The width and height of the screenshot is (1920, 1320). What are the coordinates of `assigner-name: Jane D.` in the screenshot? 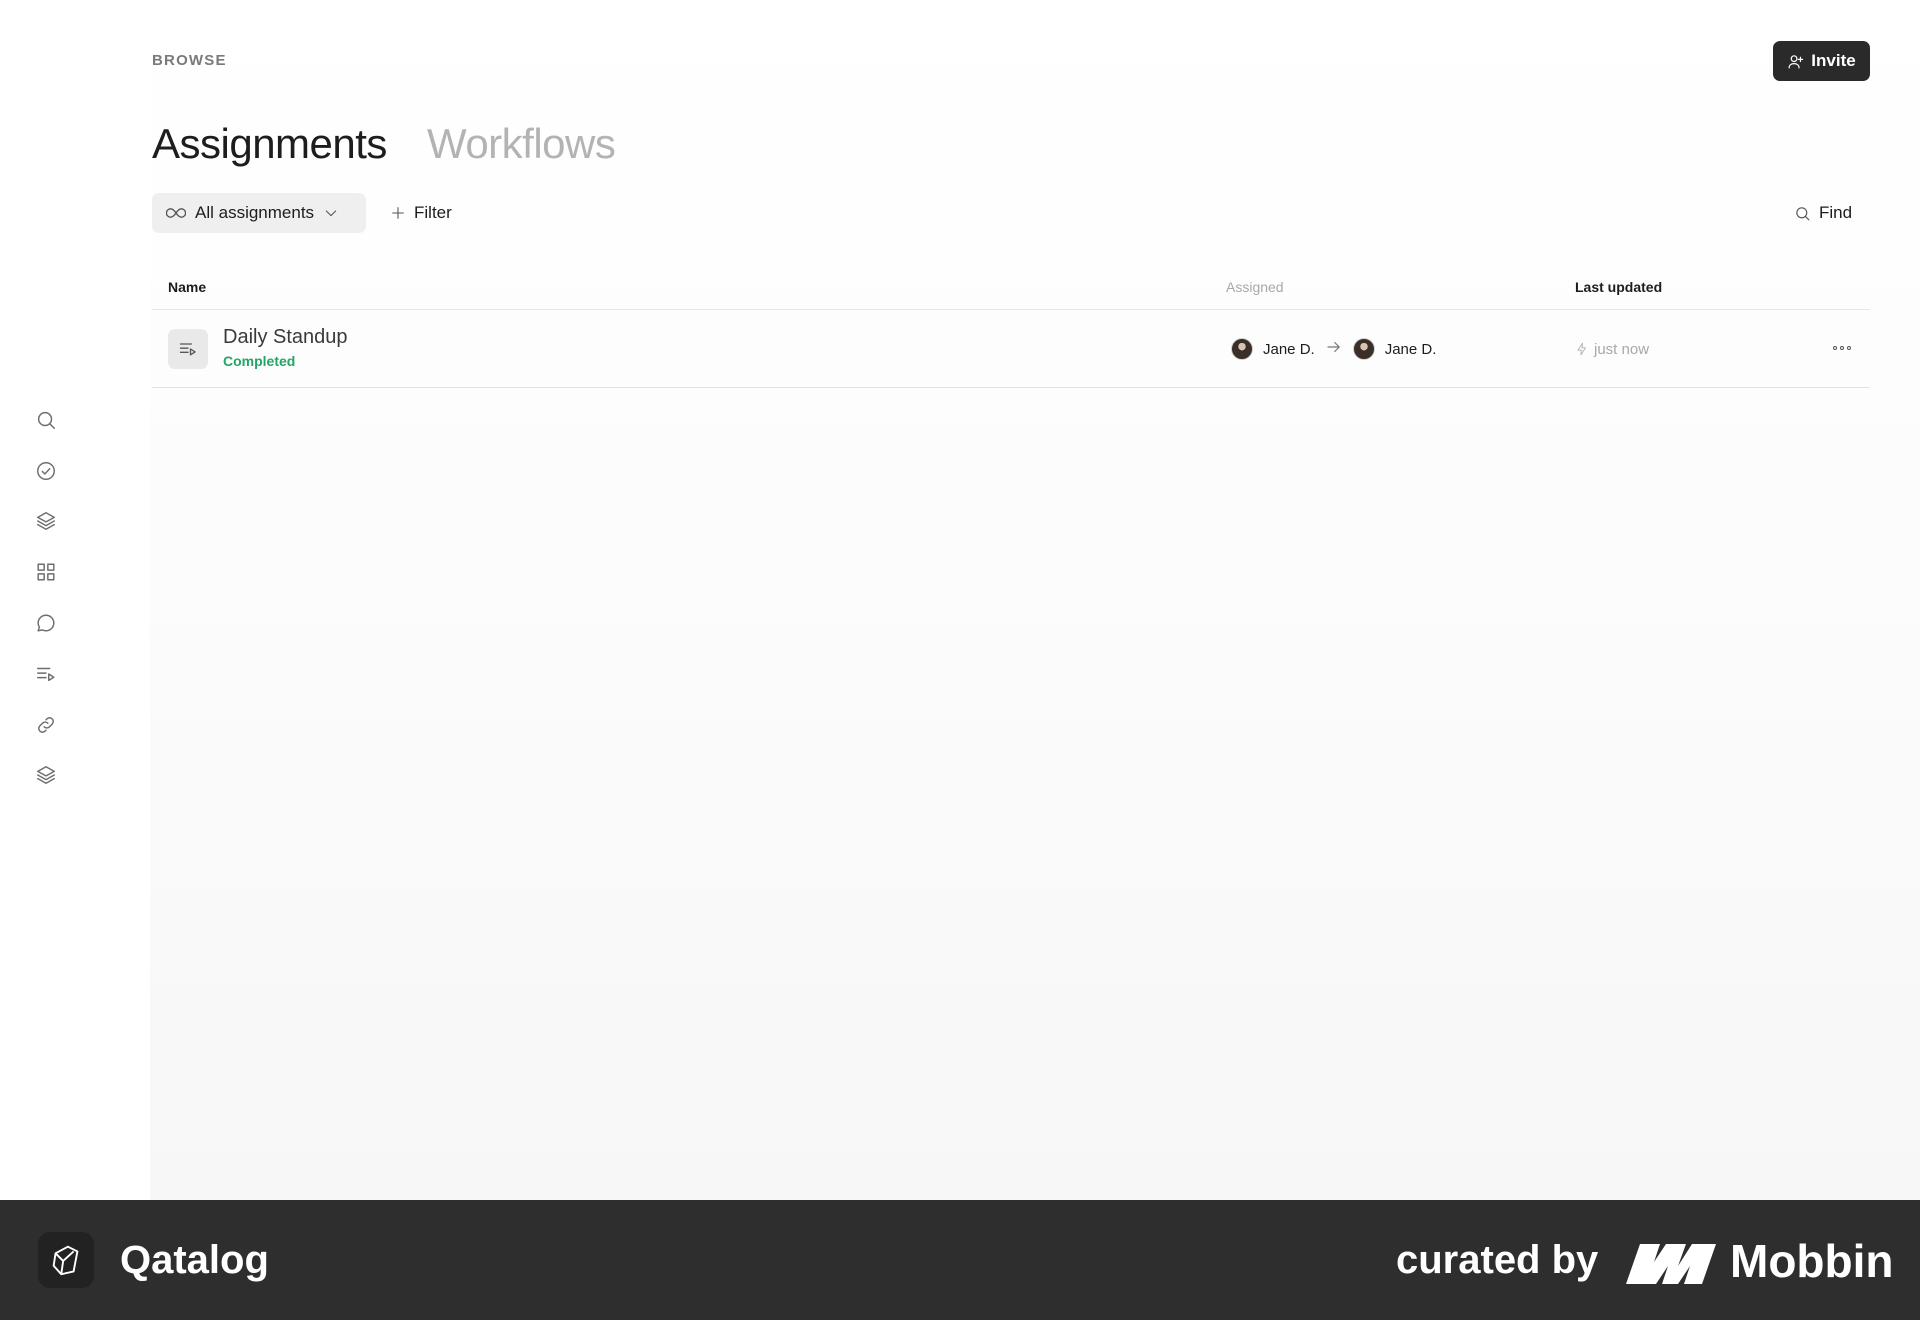 It's located at (1289, 349).